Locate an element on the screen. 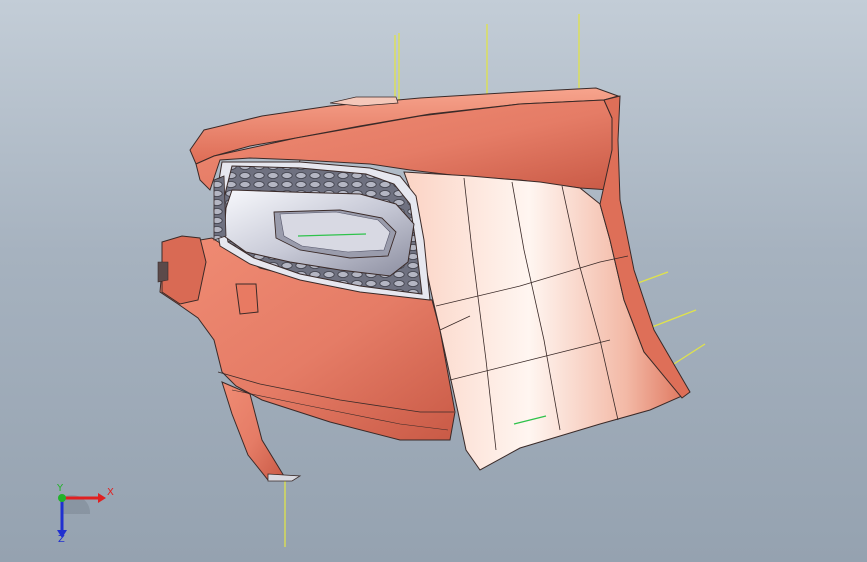  coordinate-triad: X Y Z is located at coordinates (79, 511).